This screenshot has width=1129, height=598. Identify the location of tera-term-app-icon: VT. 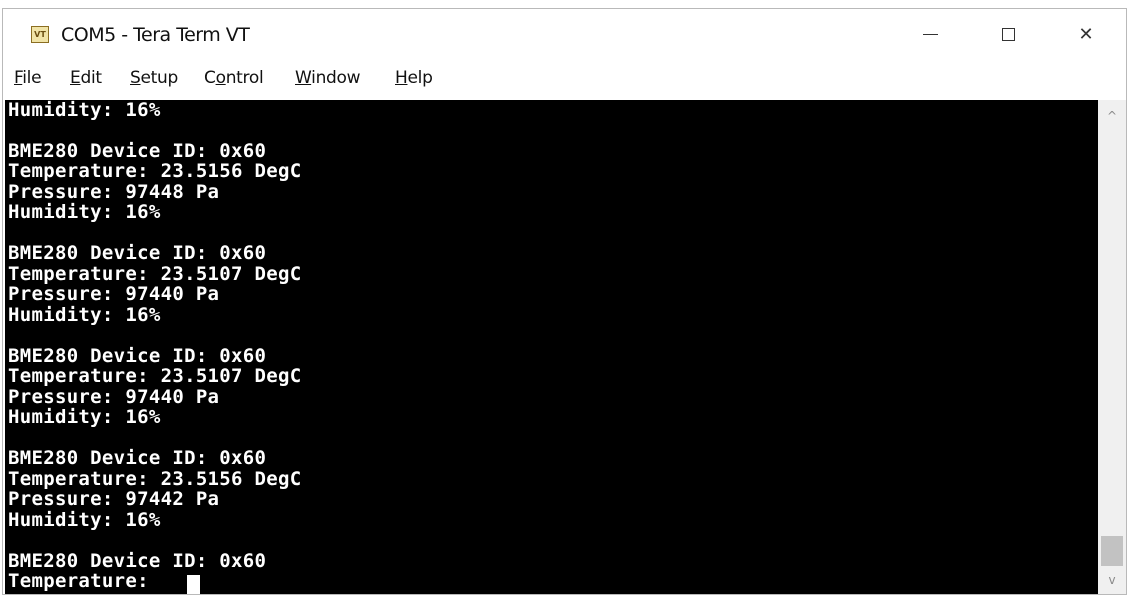
(40, 34).